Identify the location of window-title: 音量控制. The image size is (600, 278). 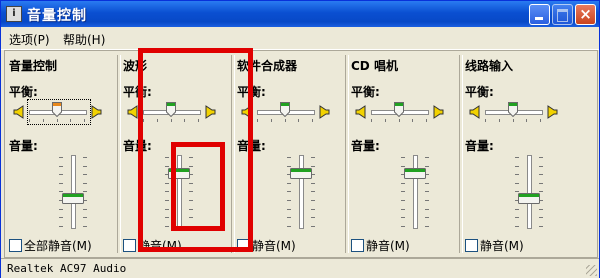
(57, 16).